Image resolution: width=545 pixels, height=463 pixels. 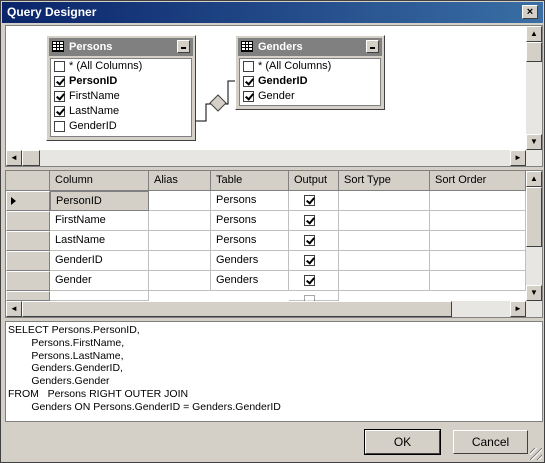 What do you see at coordinates (99, 201) in the screenshot?
I see `cell-column: PersonID` at bounding box center [99, 201].